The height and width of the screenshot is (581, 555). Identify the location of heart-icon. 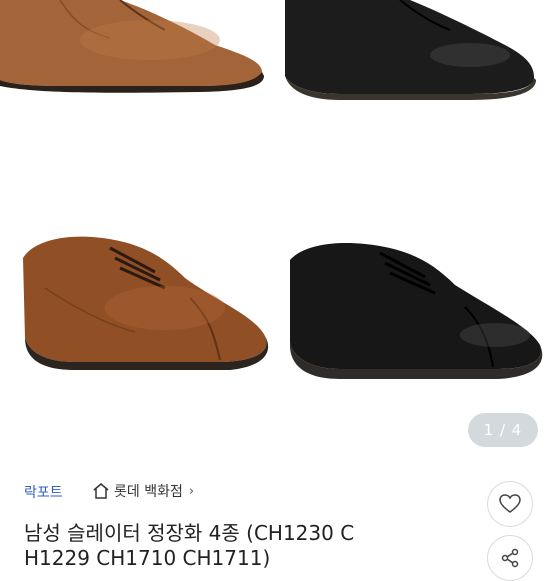
(510, 503).